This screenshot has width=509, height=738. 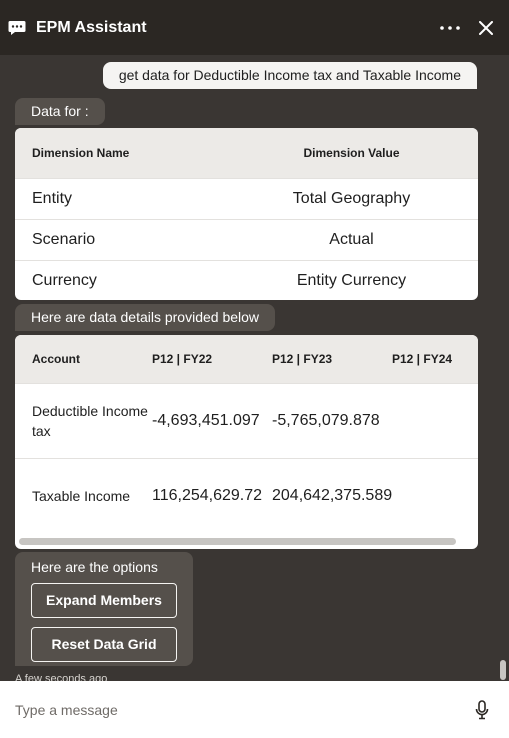 I want to click on message-composer, so click(x=254, y=709).